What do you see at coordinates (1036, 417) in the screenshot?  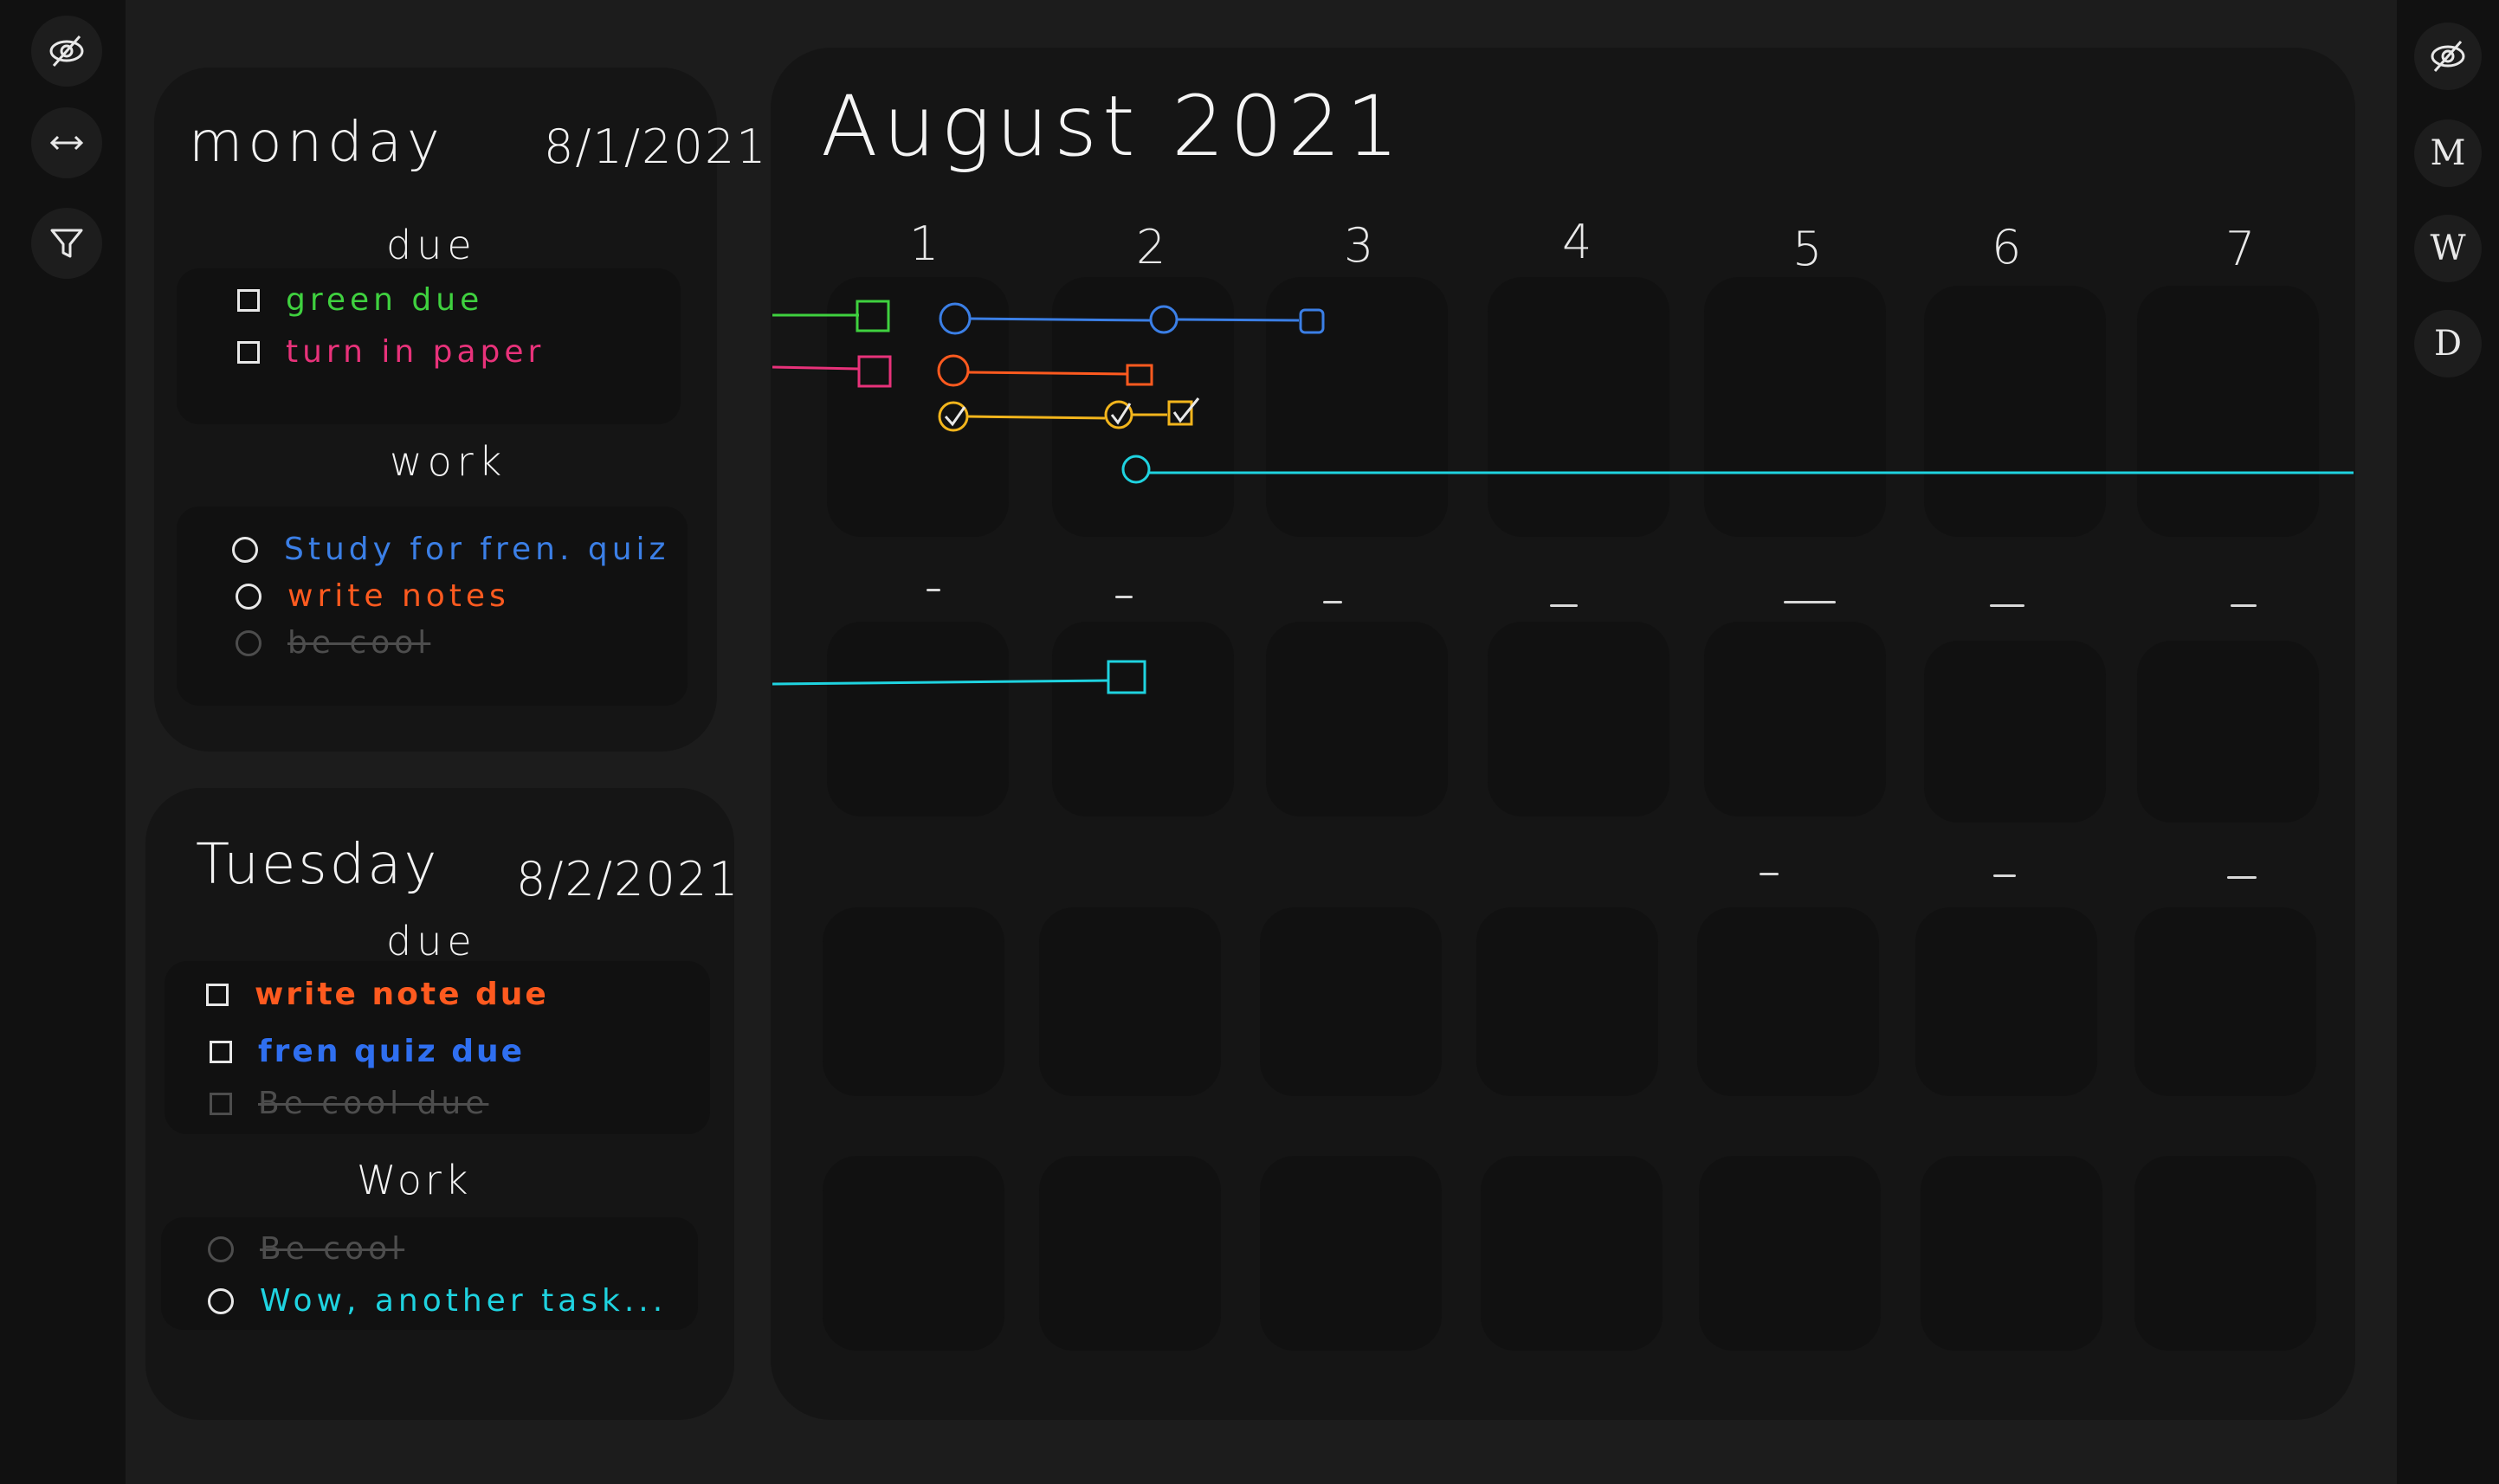 I see `event-line-yellow` at bounding box center [1036, 417].